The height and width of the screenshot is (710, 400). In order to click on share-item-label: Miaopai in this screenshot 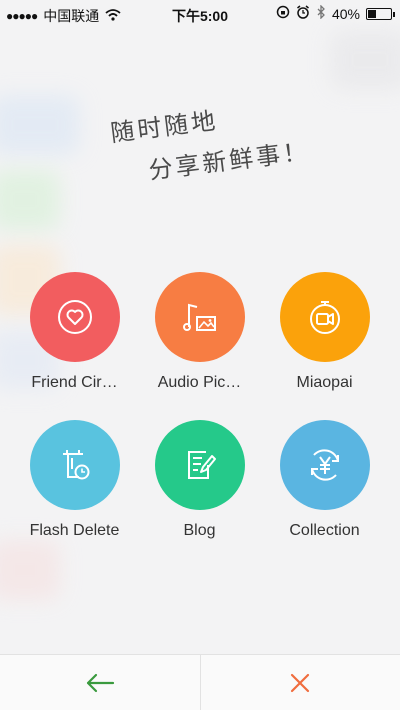, I will do `click(324, 382)`.